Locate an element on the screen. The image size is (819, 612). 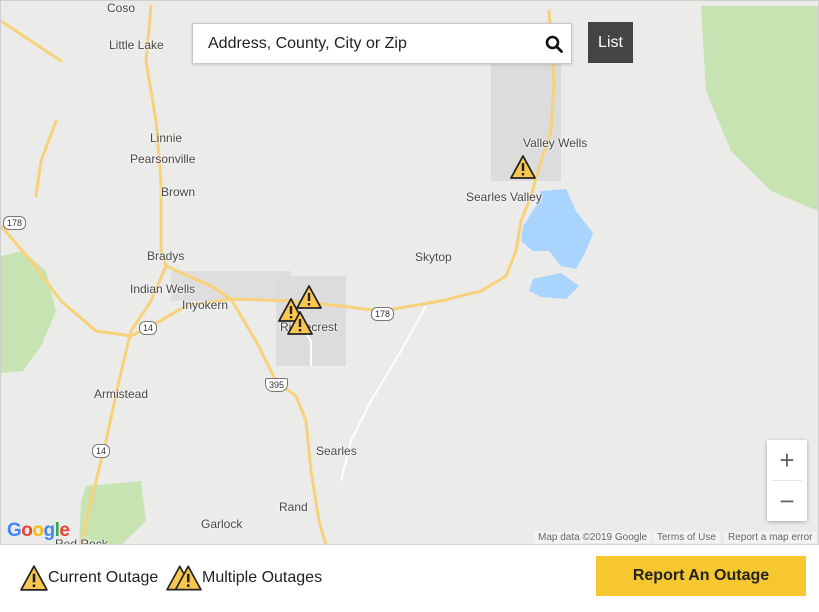
place-label: Pearsonville is located at coordinates (163, 159).